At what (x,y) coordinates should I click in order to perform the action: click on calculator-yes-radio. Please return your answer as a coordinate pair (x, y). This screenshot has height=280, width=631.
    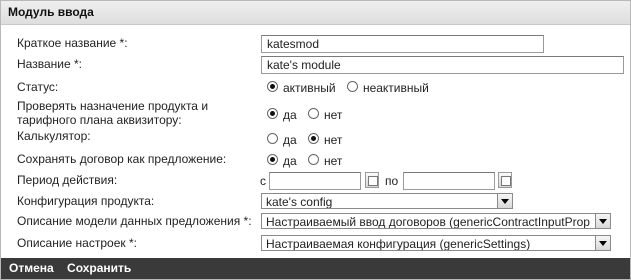
    Looking at the image, I should click on (272, 138).